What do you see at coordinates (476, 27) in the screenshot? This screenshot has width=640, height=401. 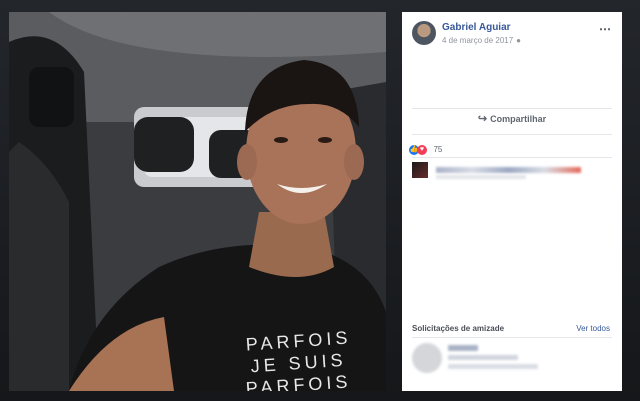 I see `author-name: Gabriel Aguiar` at bounding box center [476, 27].